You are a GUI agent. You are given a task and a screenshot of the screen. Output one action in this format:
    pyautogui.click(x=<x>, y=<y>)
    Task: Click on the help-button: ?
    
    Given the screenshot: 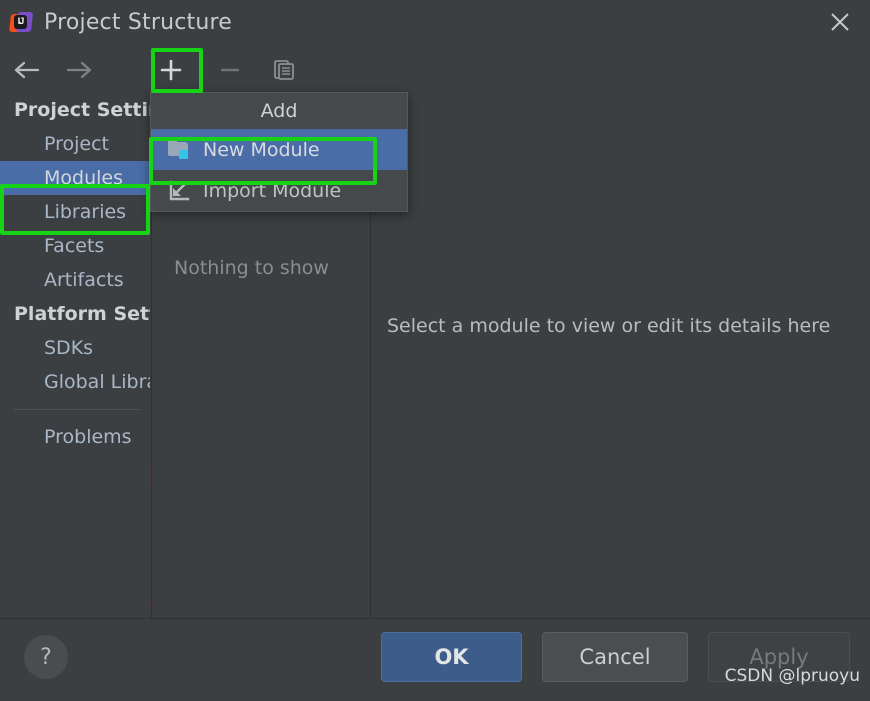 What is the action you would take?
    pyautogui.click(x=46, y=657)
    